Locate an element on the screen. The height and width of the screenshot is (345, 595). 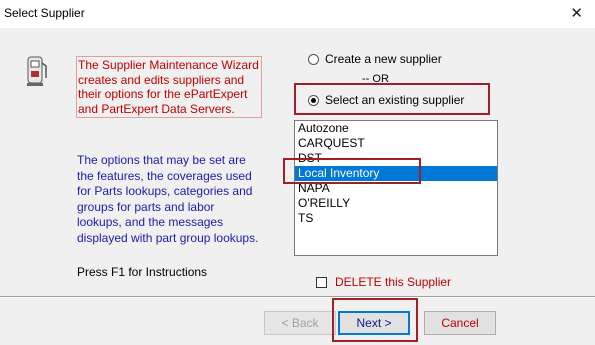
delete-supplier-checkbox is located at coordinates (321, 282).